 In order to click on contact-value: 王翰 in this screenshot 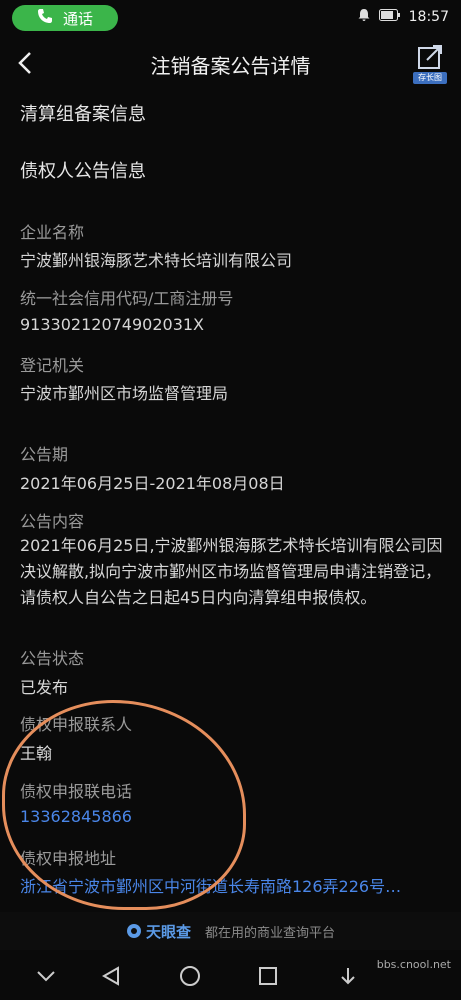, I will do `click(36, 753)`.